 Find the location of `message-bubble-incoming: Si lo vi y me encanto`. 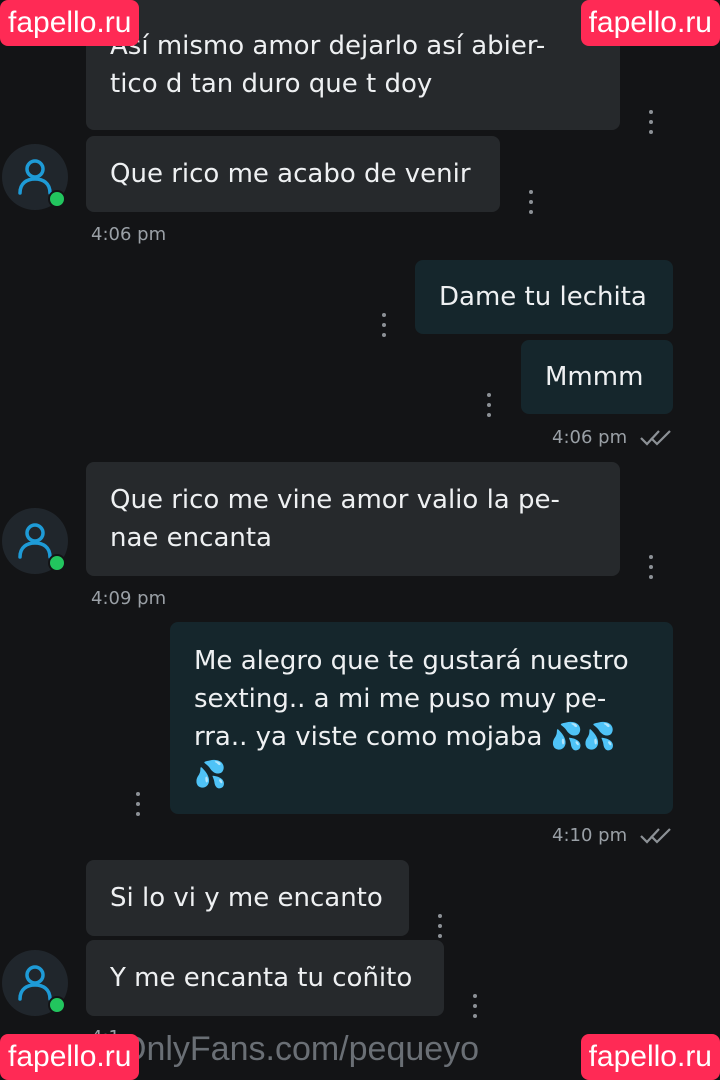

message-bubble-incoming: Si lo vi y me encanto is located at coordinates (247, 898).